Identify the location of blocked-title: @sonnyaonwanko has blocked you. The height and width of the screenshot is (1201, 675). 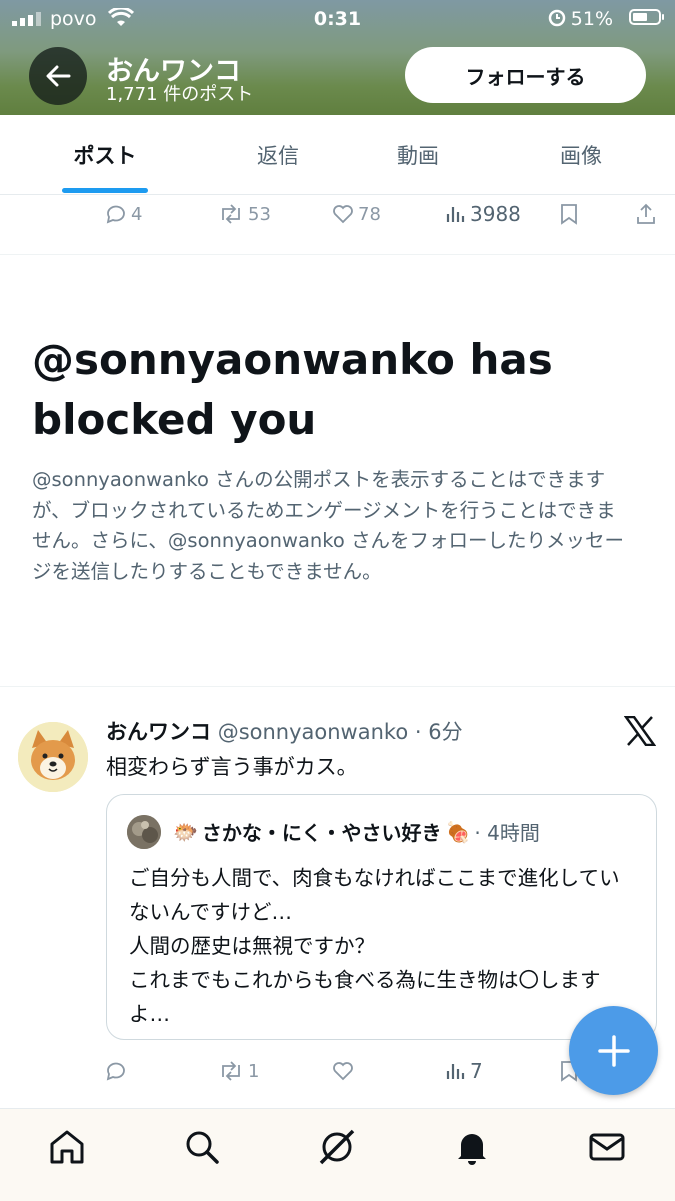
(292, 389).